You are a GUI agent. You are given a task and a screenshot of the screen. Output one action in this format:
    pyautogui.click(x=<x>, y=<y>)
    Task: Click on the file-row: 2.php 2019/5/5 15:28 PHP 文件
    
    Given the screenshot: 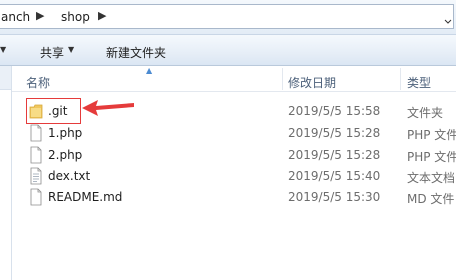 What is the action you would take?
    pyautogui.click(x=234, y=155)
    